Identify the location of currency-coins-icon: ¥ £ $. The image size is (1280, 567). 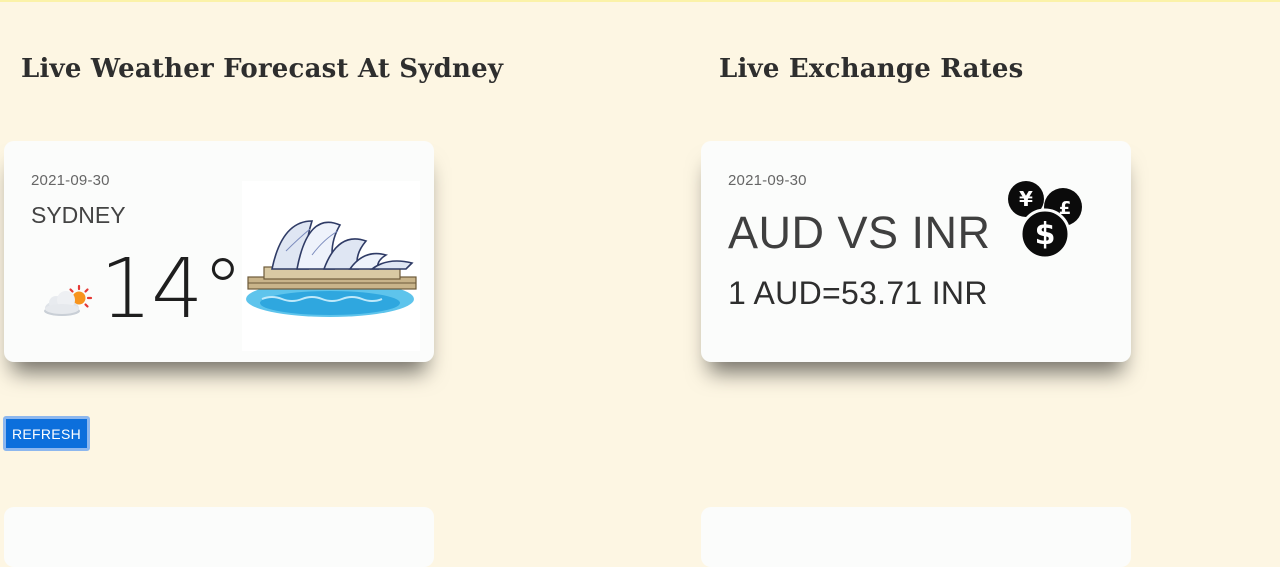
(1045, 220).